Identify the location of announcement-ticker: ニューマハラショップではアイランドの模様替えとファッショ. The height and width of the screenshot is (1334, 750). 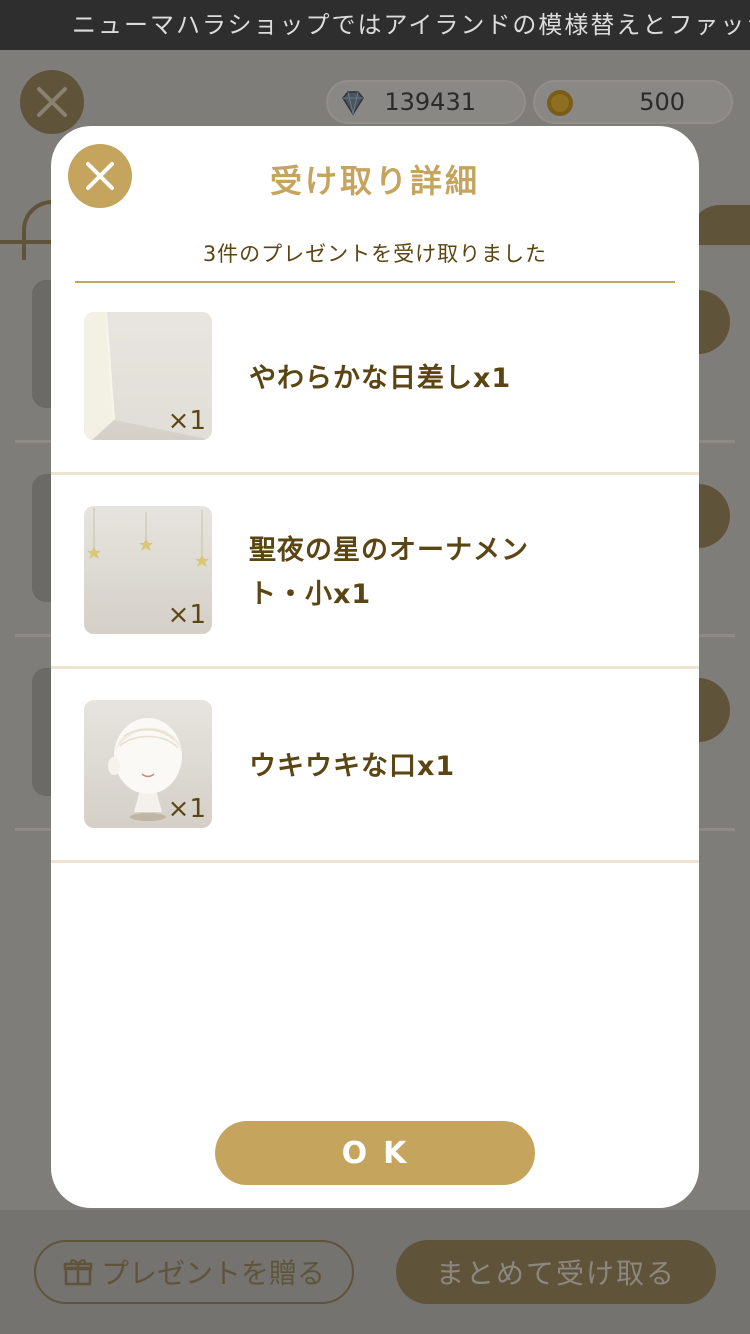
(375, 25).